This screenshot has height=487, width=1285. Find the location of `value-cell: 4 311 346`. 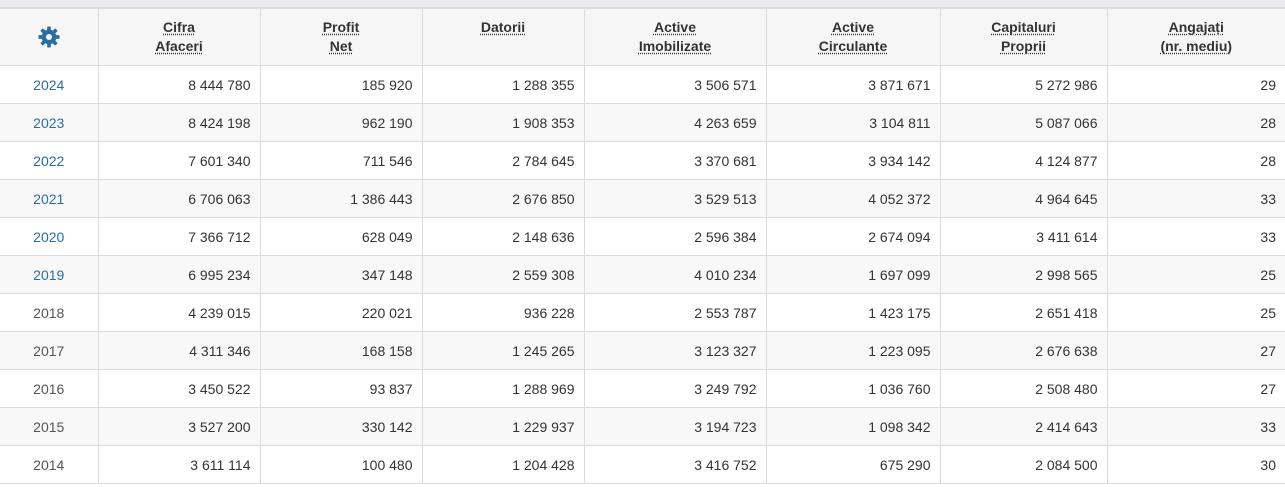

value-cell: 4 311 346 is located at coordinates (179, 350).